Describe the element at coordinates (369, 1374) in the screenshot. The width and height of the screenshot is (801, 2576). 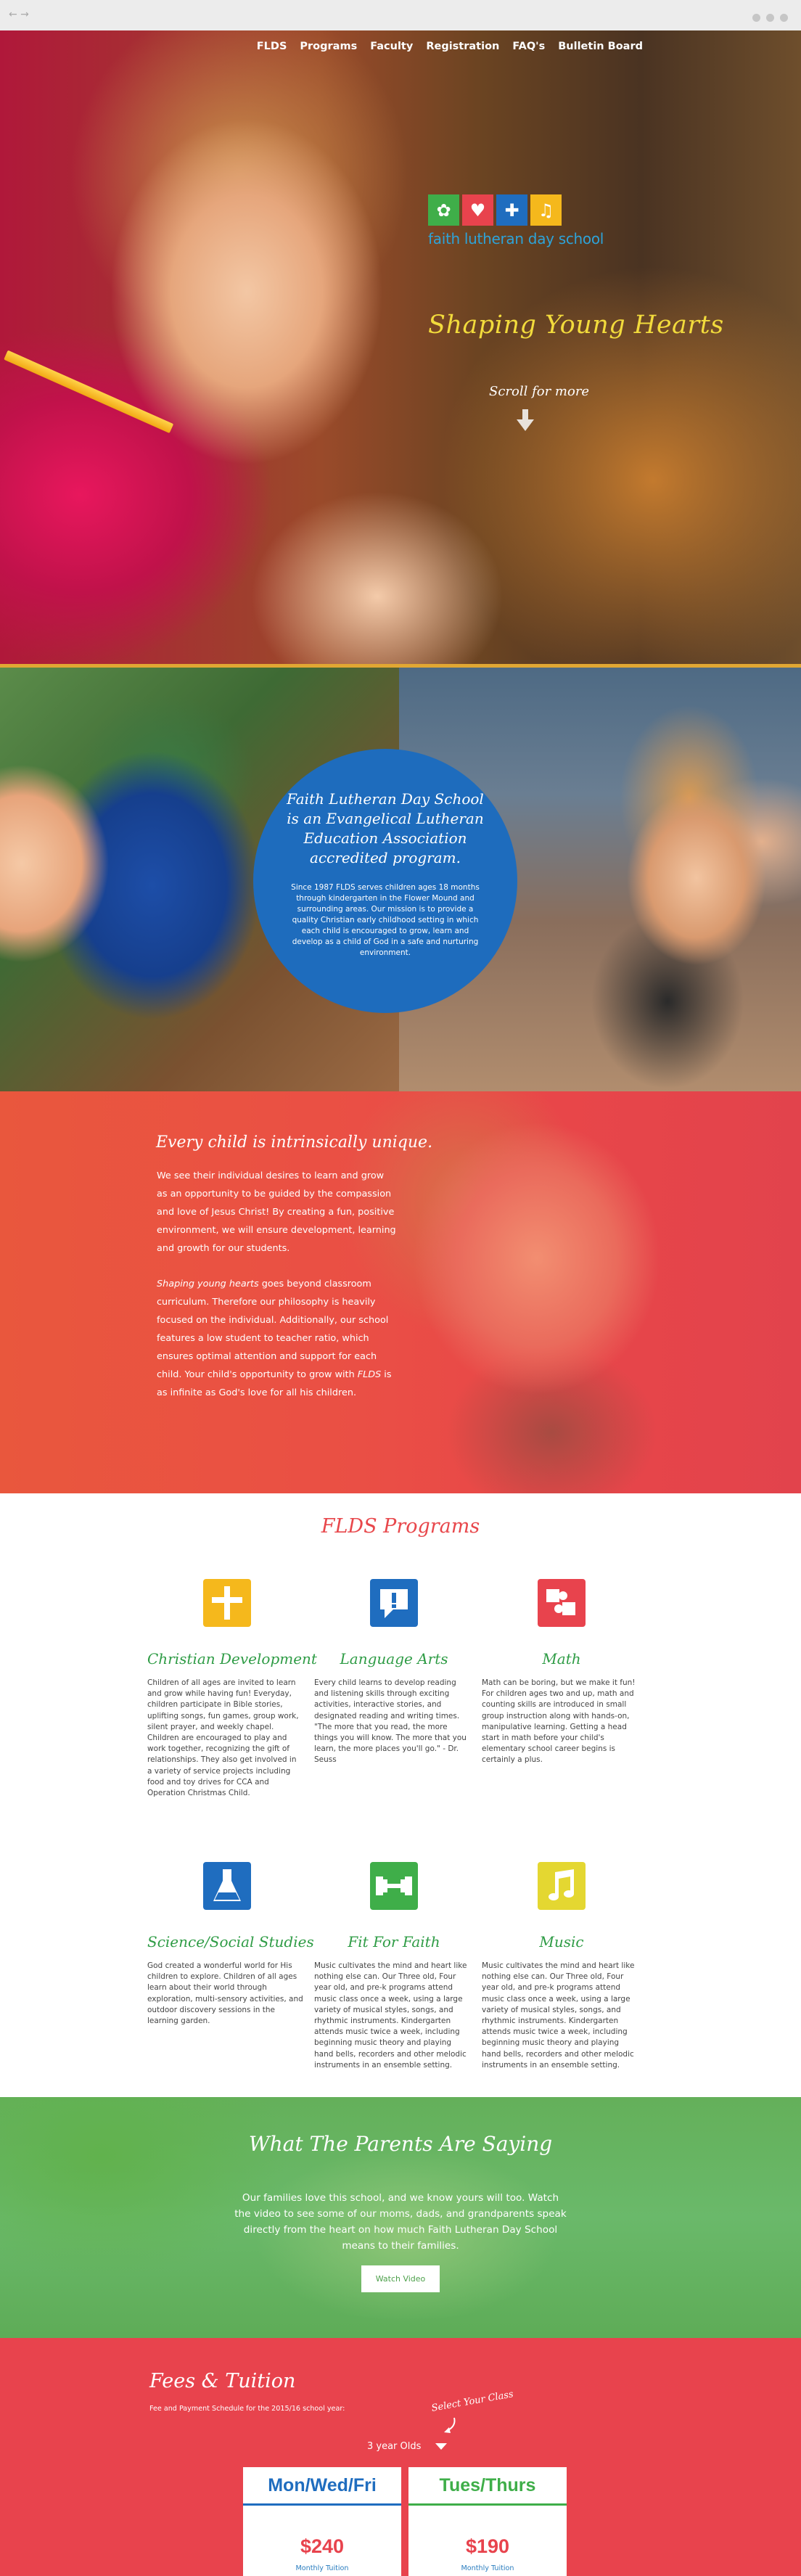
I see `emphasis-flds: FLDS` at that location.